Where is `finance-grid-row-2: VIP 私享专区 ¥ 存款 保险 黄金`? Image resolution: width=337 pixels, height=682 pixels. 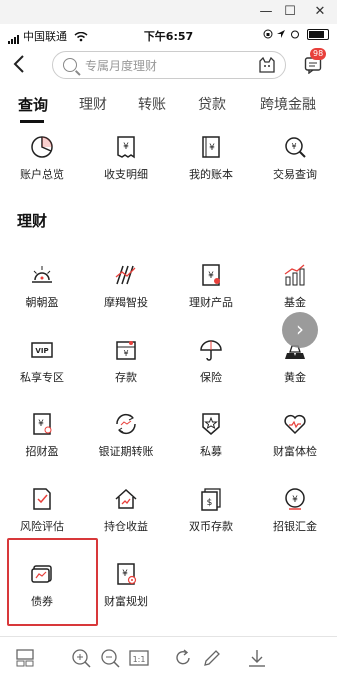 finance-grid-row-2: VIP 私享专区 ¥ 存款 保险 黄金 is located at coordinates (168, 367).